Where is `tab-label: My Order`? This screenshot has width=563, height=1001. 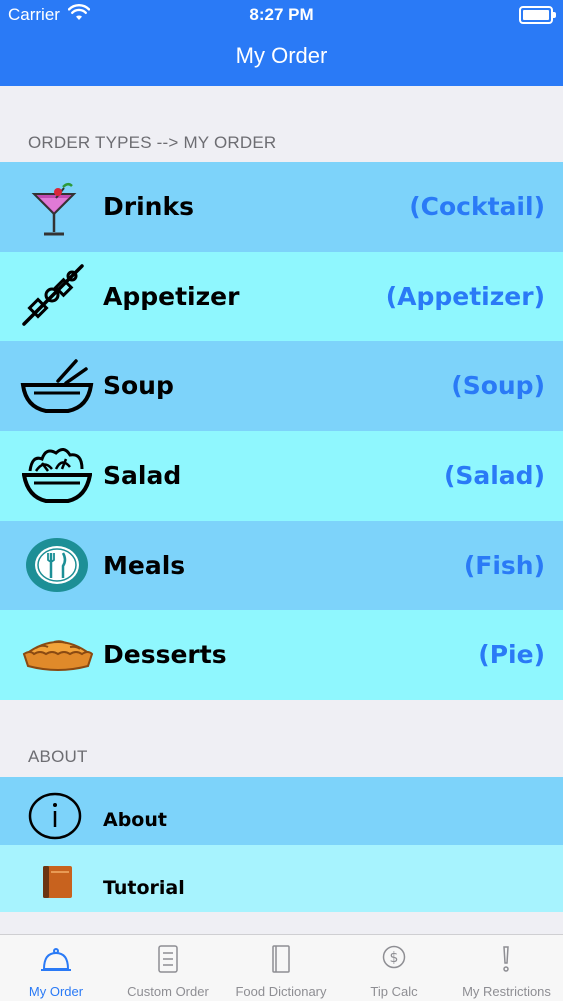
tab-label: My Order is located at coordinates (56, 991).